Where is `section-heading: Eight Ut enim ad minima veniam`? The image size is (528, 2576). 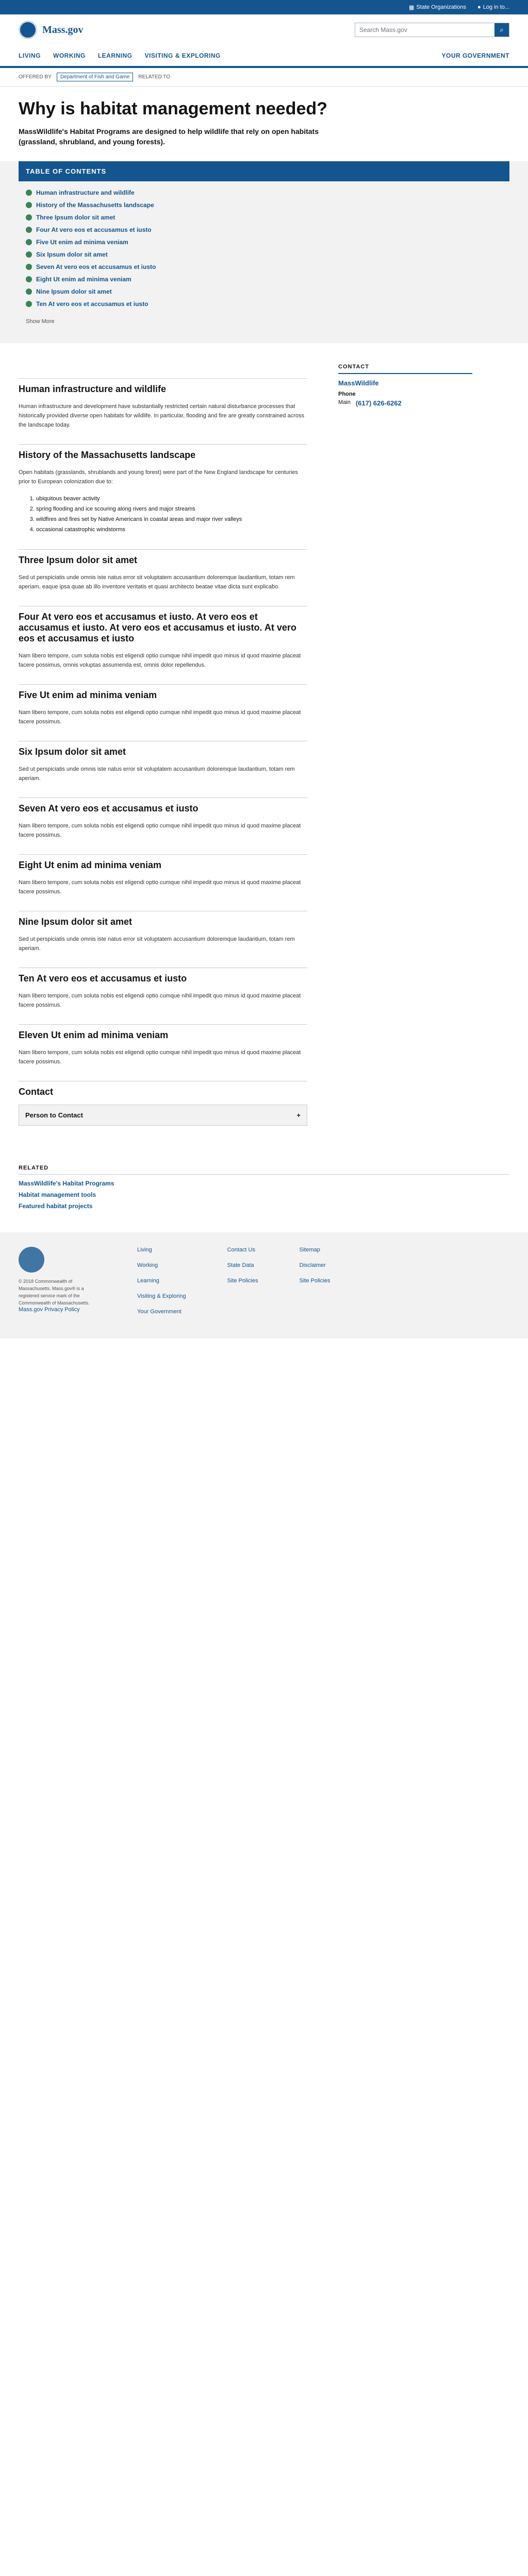
section-heading: Eight Ut enim ad minima veniam is located at coordinates (163, 862).